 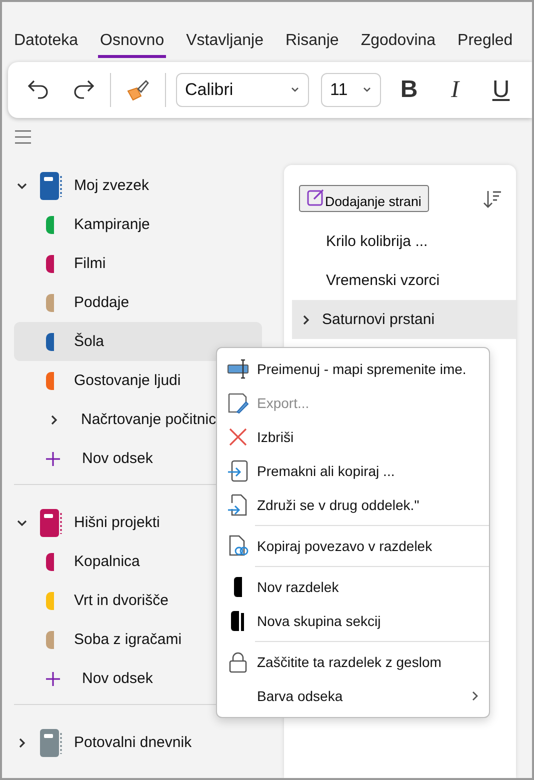 What do you see at coordinates (353, 437) in the screenshot?
I see `menu-item: Izbriši` at bounding box center [353, 437].